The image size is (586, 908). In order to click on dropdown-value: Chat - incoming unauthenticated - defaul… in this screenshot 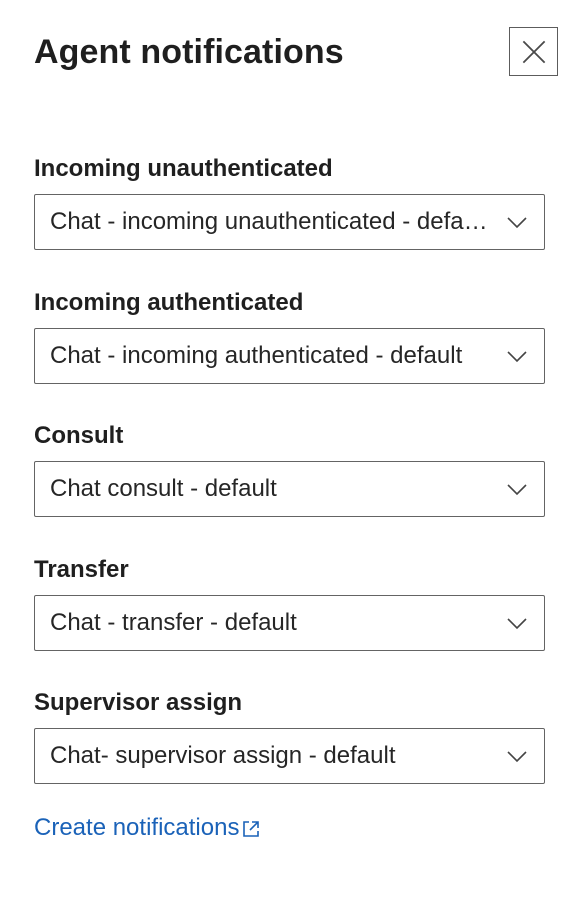, I will do `click(269, 221)`.